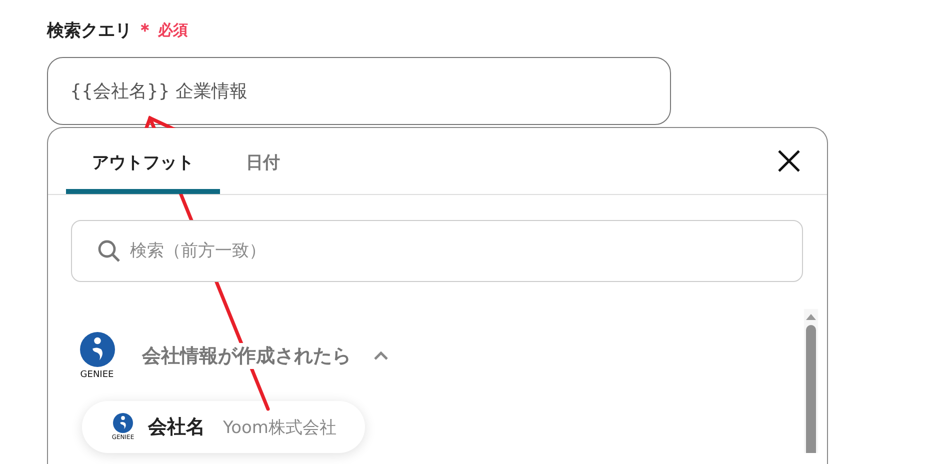 Image resolution: width=931 pixels, height=464 pixels. What do you see at coordinates (173, 30) in the screenshot?
I see `required-text: 必須` at bounding box center [173, 30].